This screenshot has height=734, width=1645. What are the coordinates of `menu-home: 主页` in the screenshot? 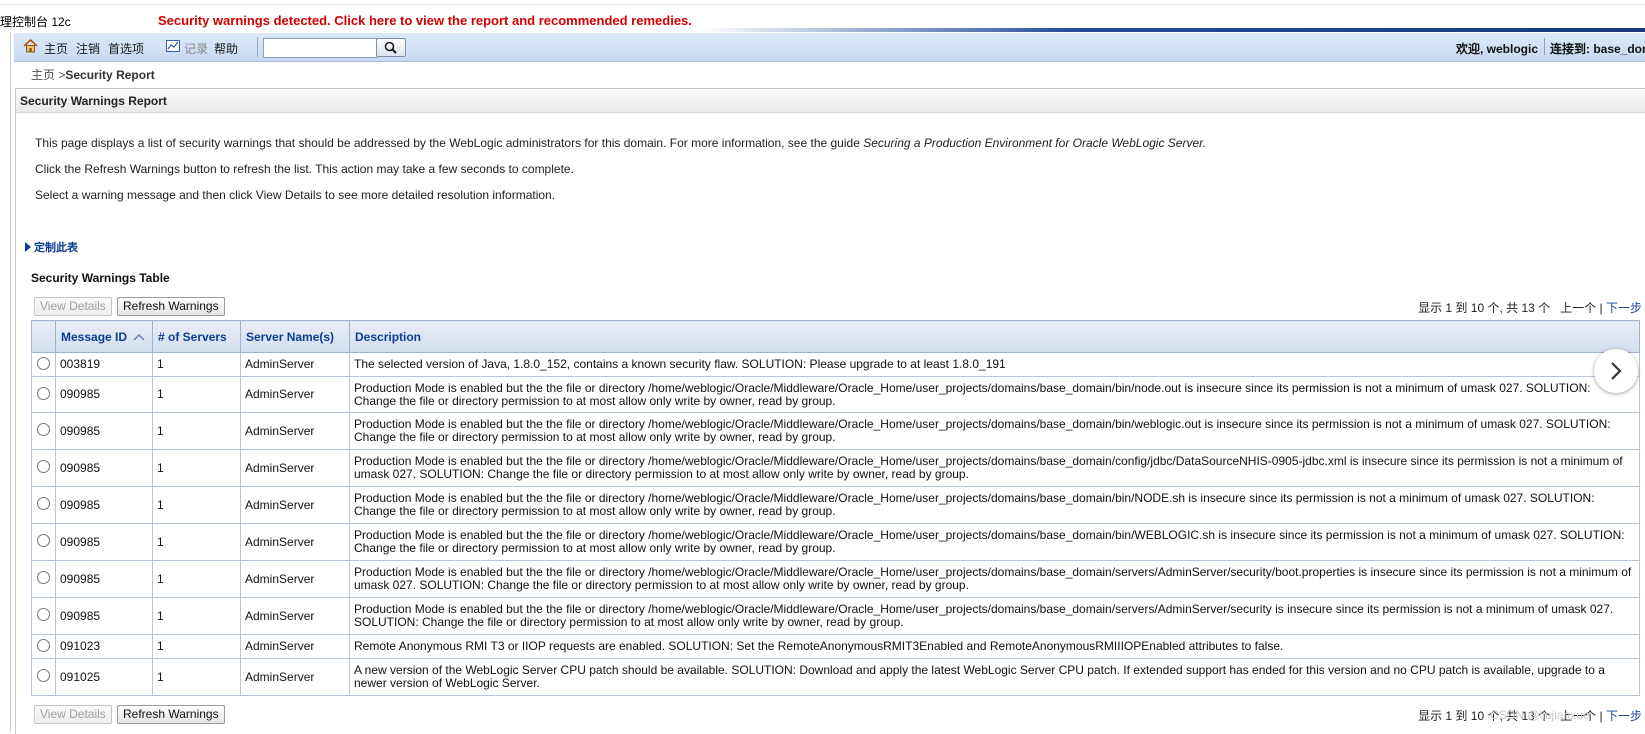 It's located at (56, 48).